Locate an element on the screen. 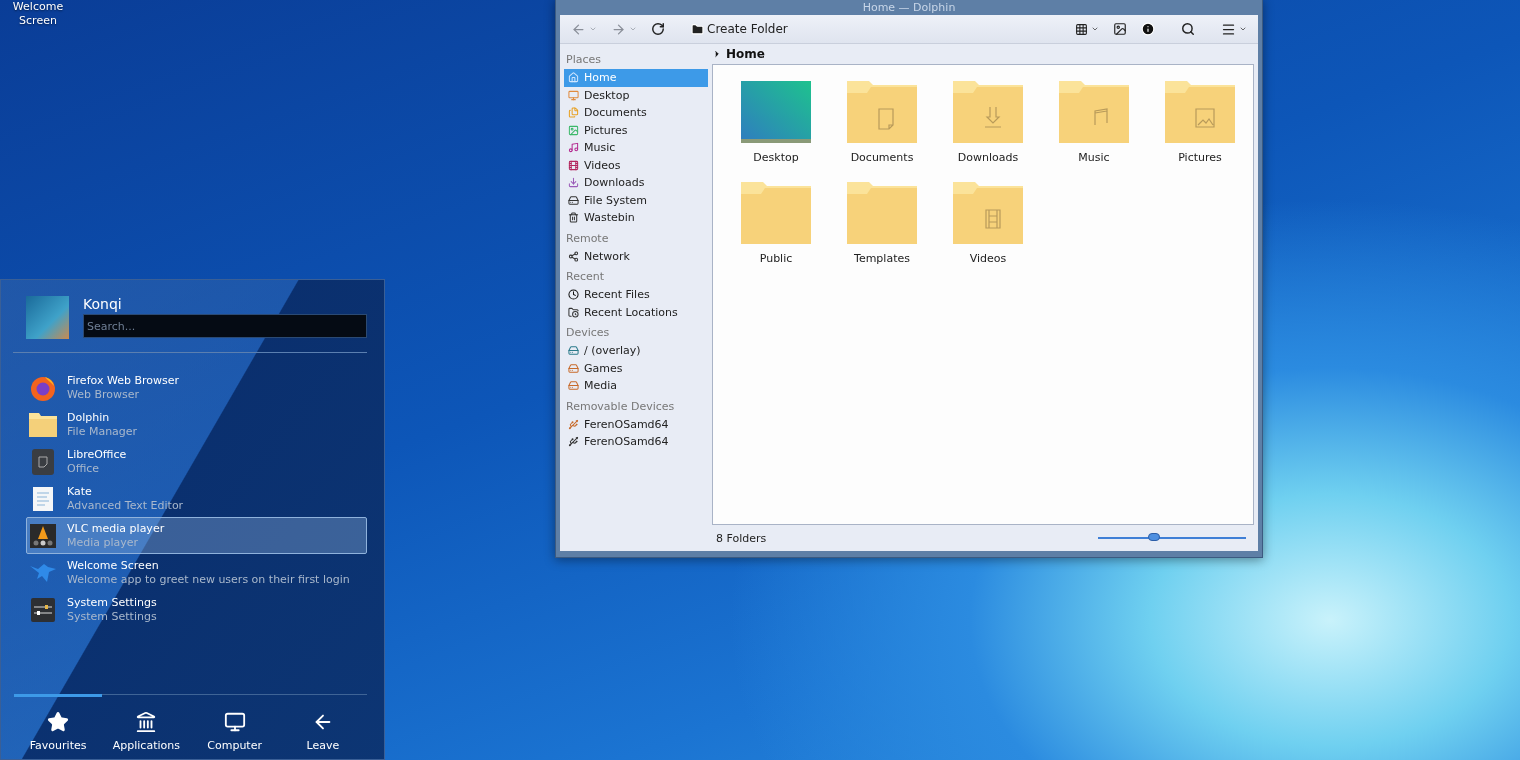  traffic-cone-icon is located at coordinates (43, 535).